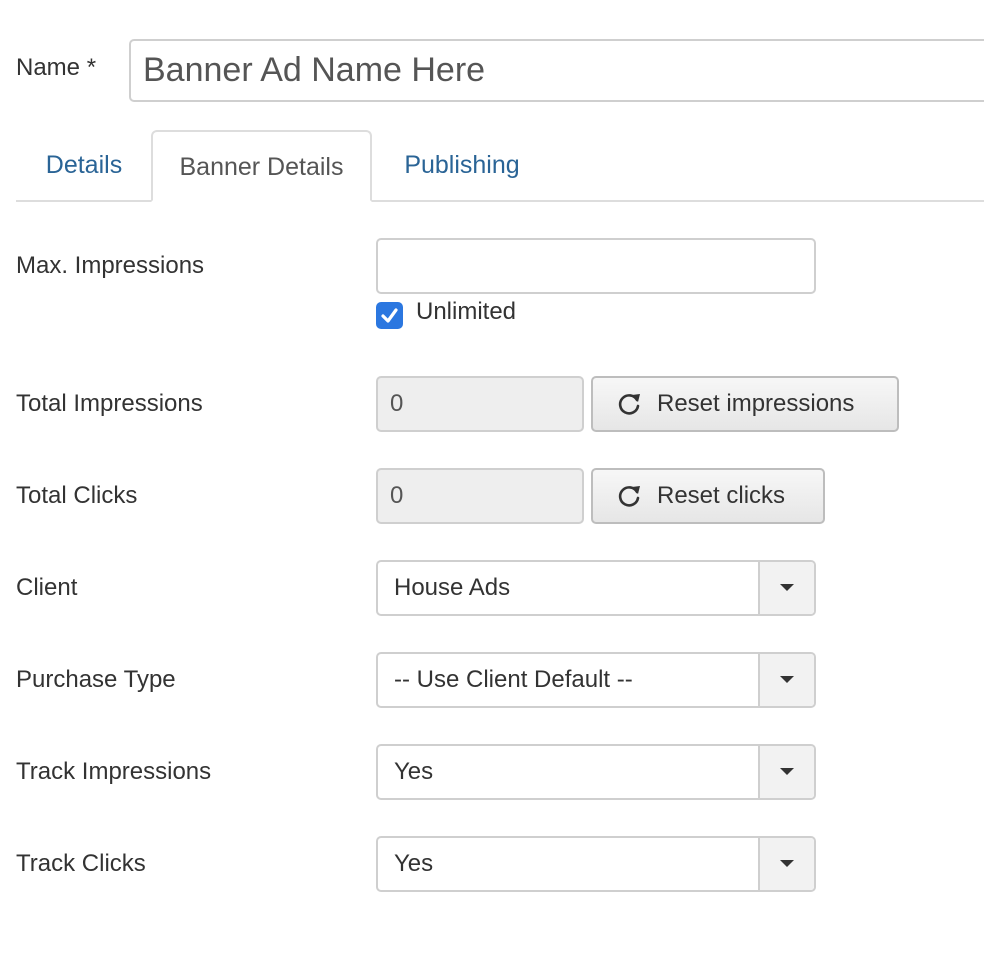 The height and width of the screenshot is (956, 984). What do you see at coordinates (466, 312) in the screenshot?
I see `unlimited-label: Unlimited` at bounding box center [466, 312].